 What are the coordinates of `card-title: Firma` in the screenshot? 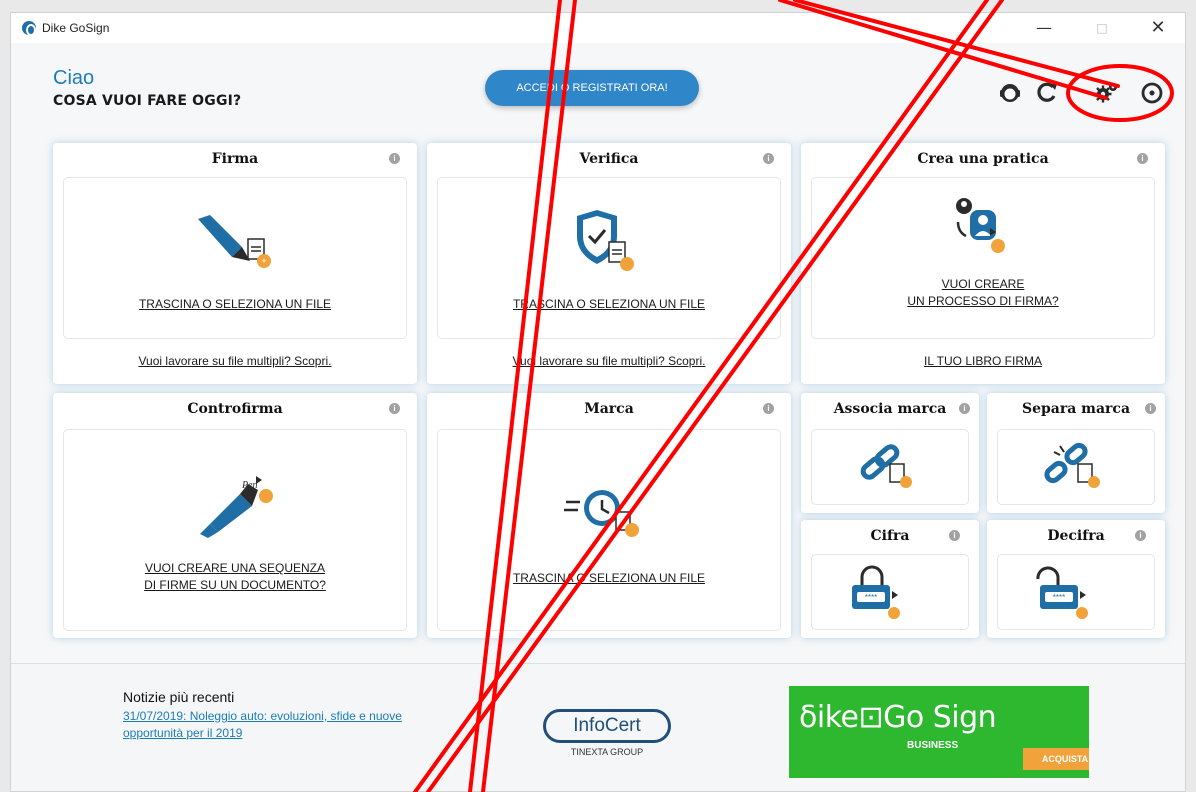 It's located at (235, 159).